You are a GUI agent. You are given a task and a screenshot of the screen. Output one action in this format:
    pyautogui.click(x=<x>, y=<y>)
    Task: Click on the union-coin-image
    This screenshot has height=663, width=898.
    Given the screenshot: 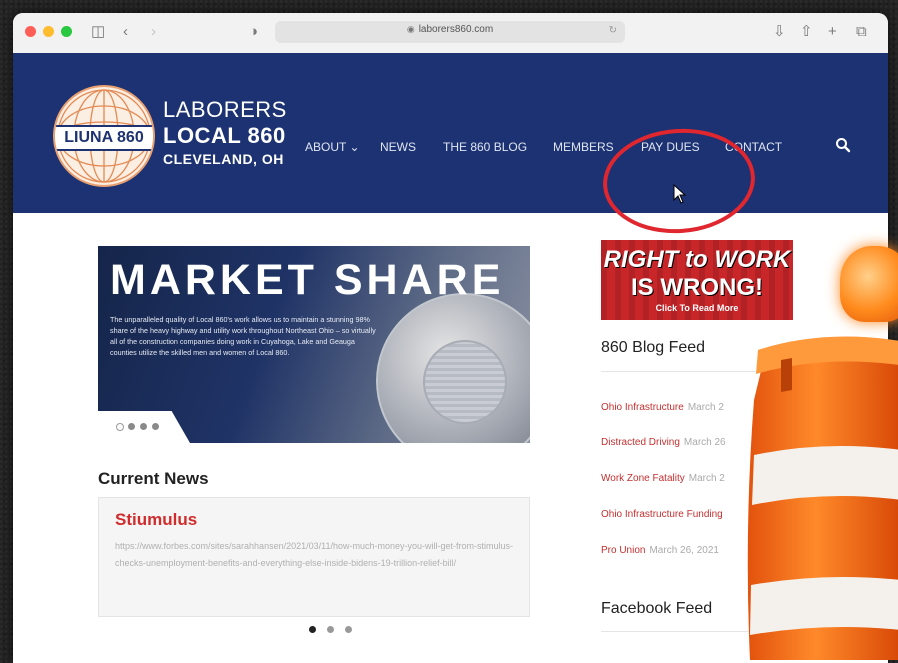 What is the action you would take?
    pyautogui.click(x=453, y=368)
    